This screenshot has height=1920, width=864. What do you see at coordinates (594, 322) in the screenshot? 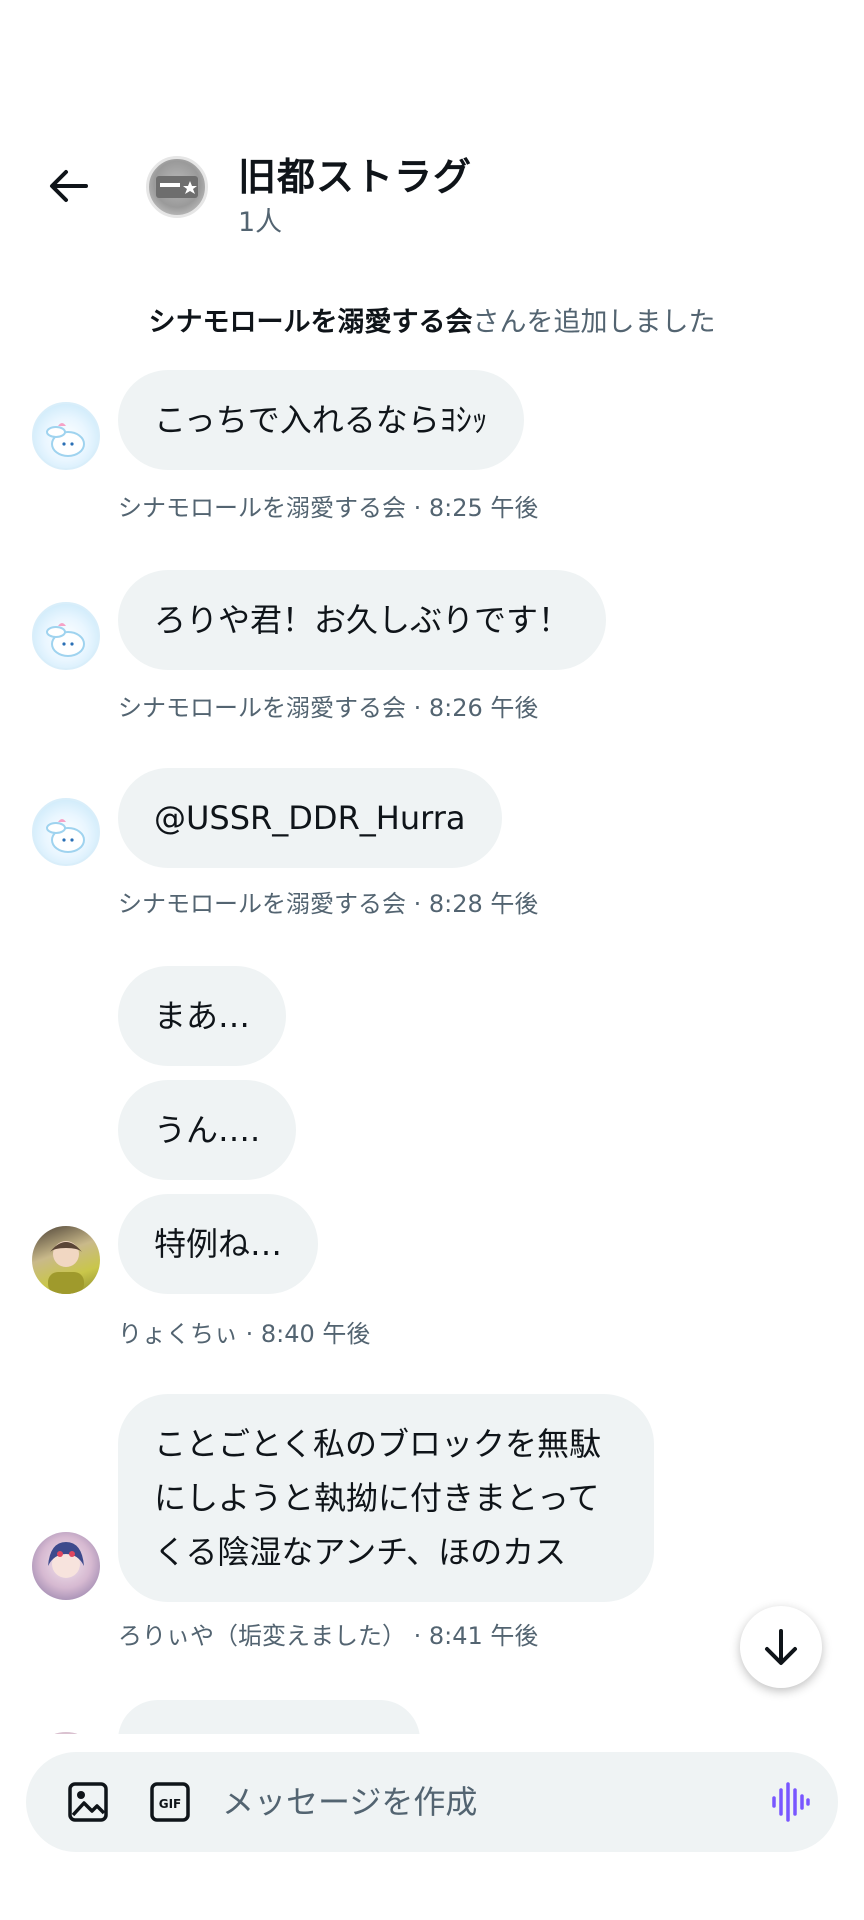
I see `system-notice-suffix: さんを追加しました` at bounding box center [594, 322].